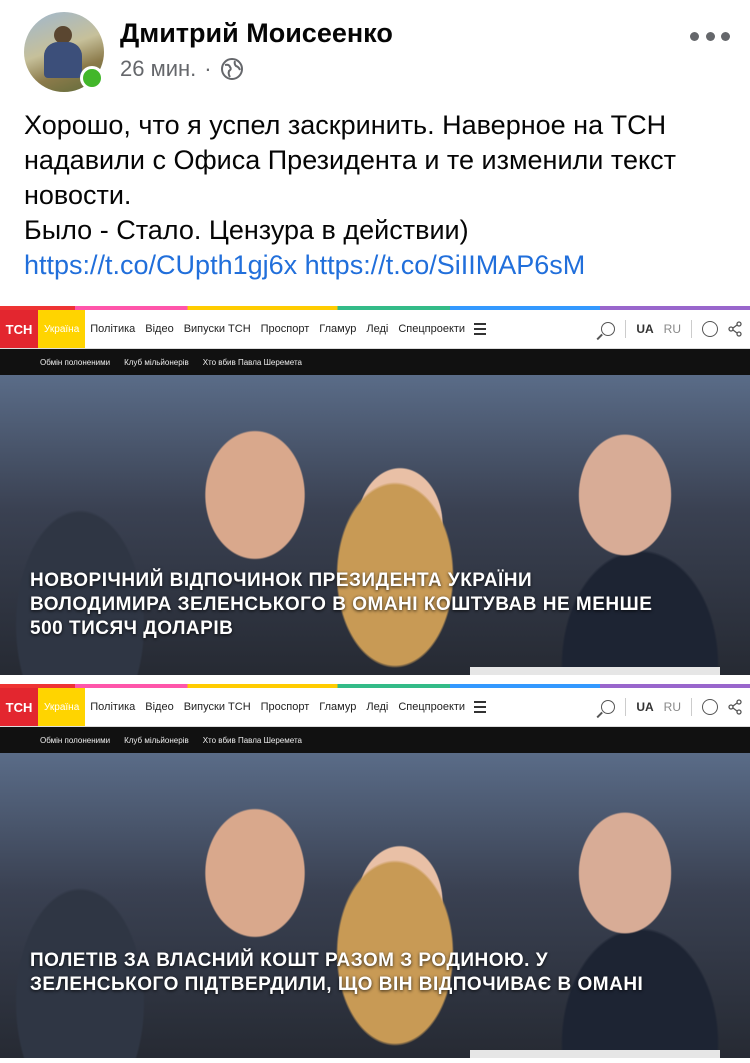 The height and width of the screenshot is (1063, 750). What do you see at coordinates (78, 195) in the screenshot?
I see `post-text-line: новости.` at bounding box center [78, 195].